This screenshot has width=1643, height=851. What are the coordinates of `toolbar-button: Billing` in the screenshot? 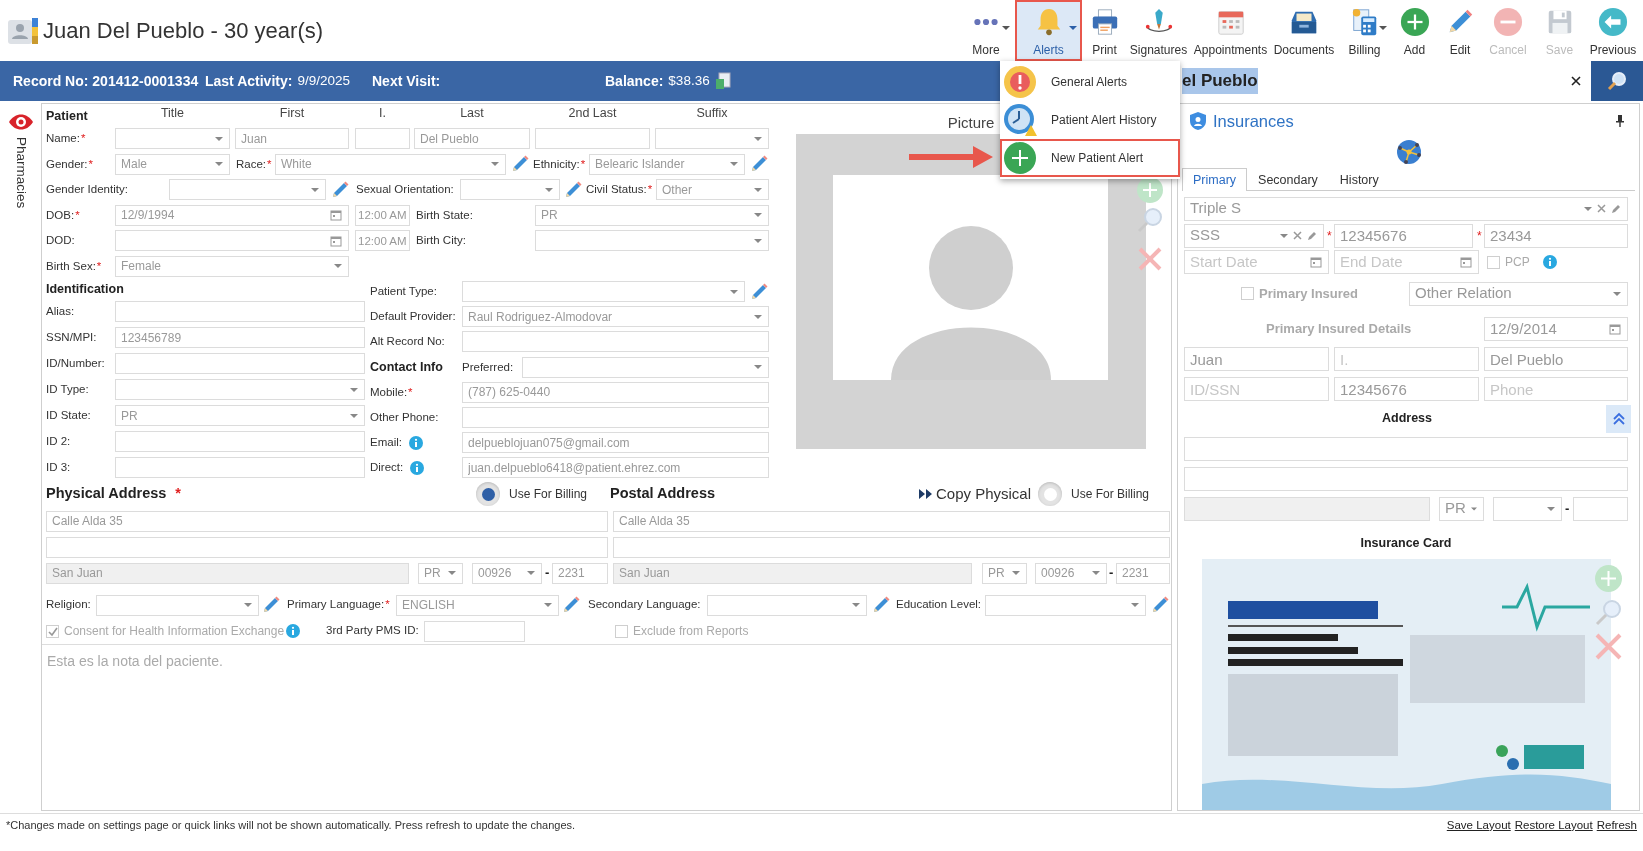 It's located at (1364, 30).